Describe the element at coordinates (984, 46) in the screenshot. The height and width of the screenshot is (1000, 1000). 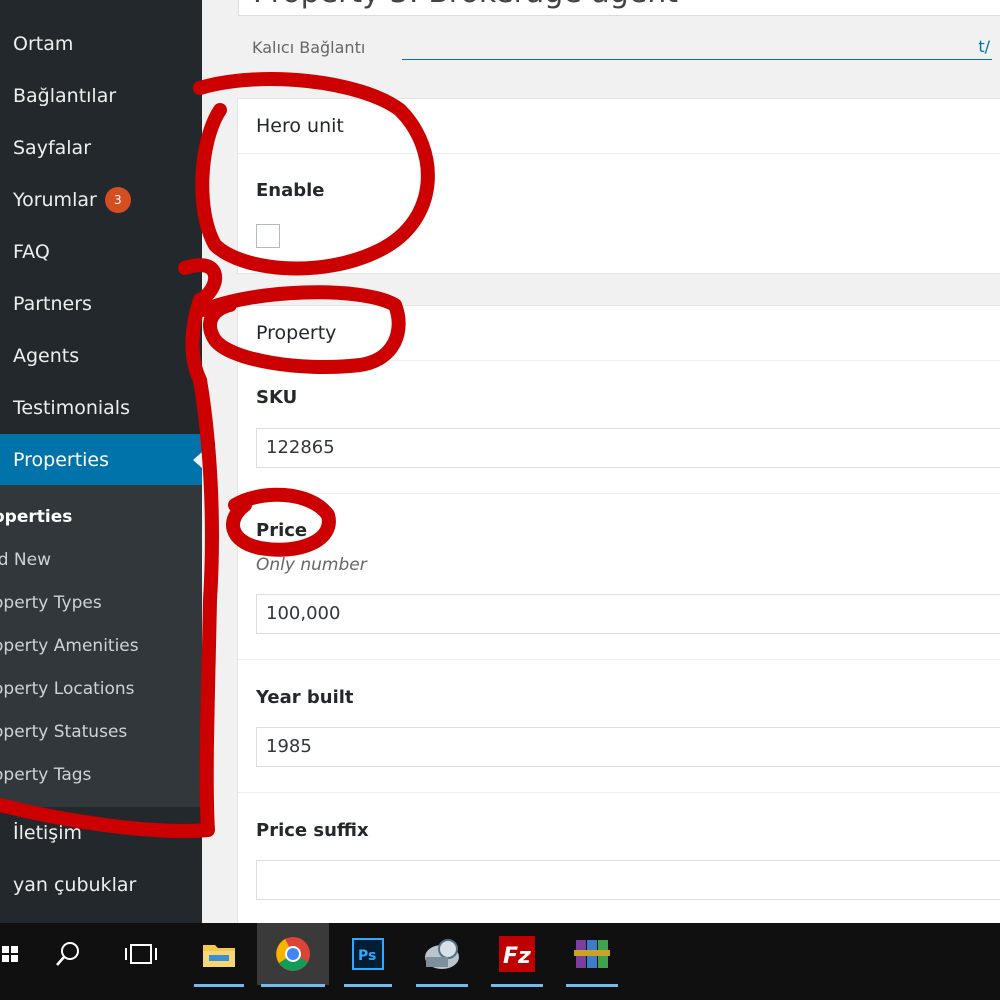
I see `permalink-tail: t/` at that location.